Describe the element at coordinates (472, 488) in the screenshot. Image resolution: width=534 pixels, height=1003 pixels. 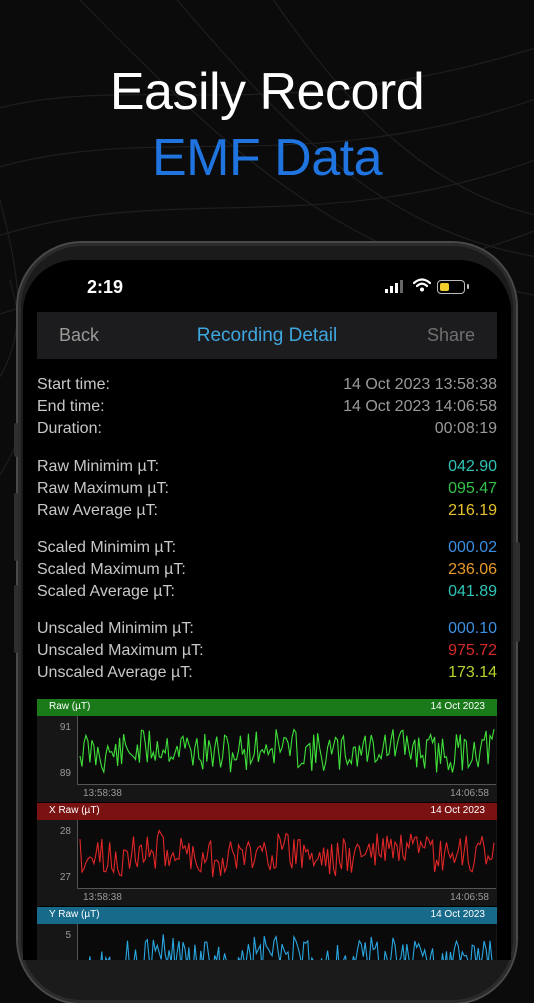
I see `summary-value: 095.47` at that location.